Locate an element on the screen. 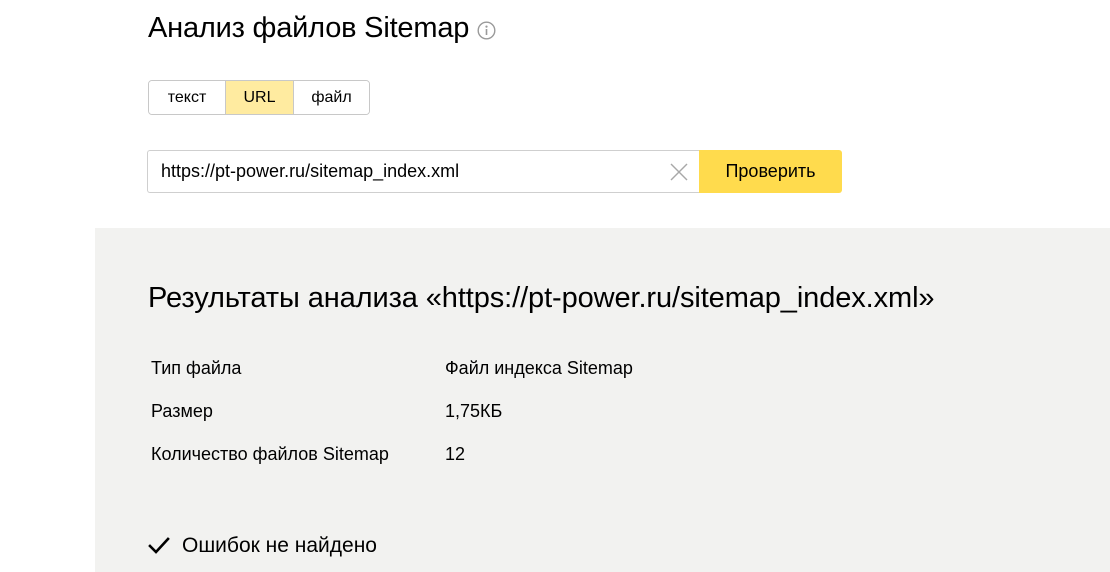 The height and width of the screenshot is (572, 1110). row-value: Файл индекса Sitemap is located at coordinates (539, 368).